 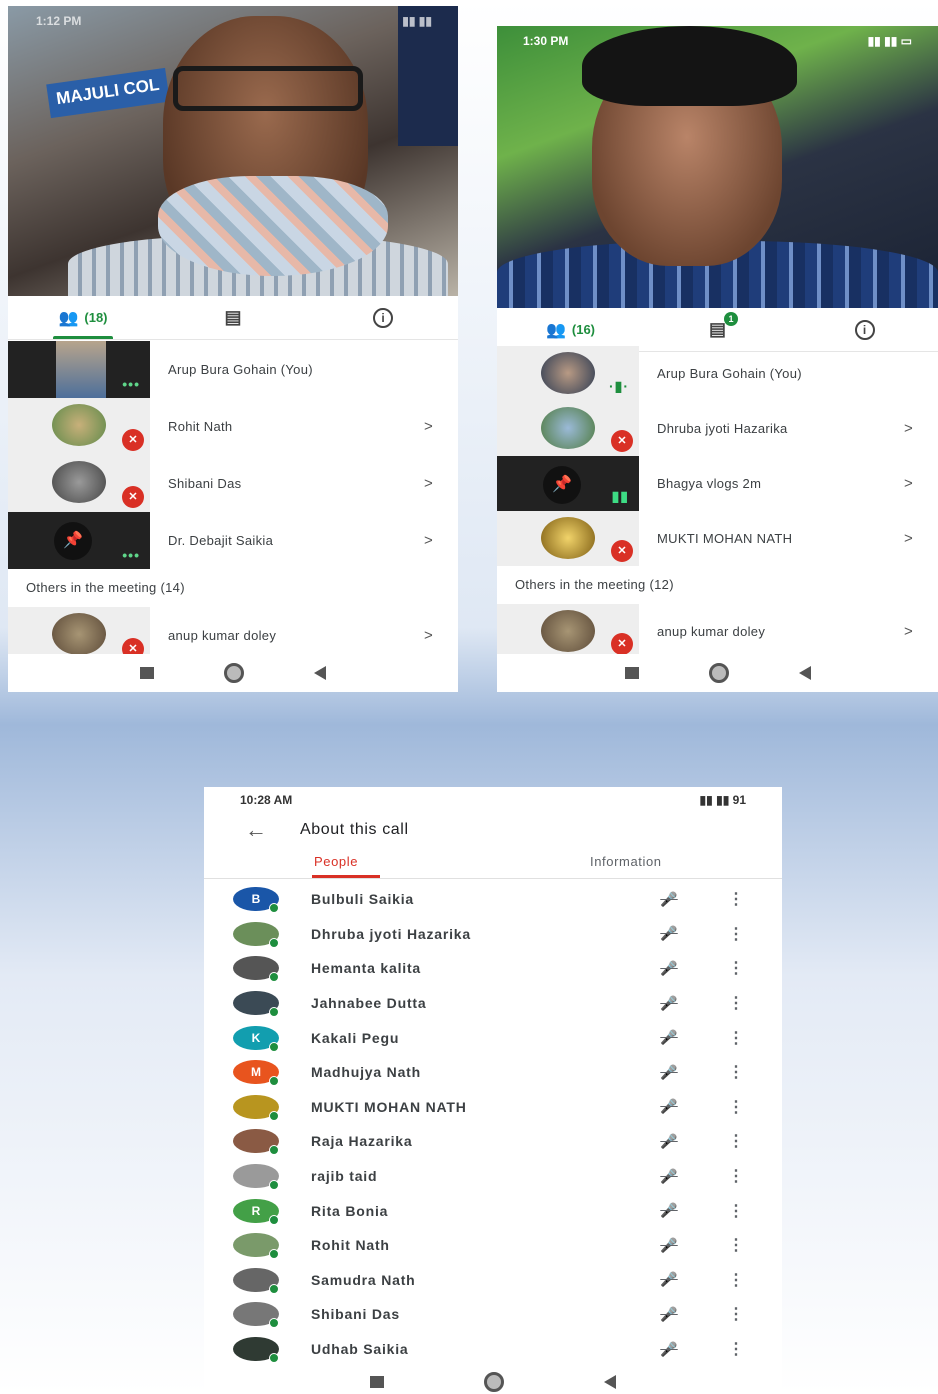 What do you see at coordinates (717, 373) in the screenshot?
I see `participant-row: ·▮· Arup Bura Gohain (You)` at bounding box center [717, 373].